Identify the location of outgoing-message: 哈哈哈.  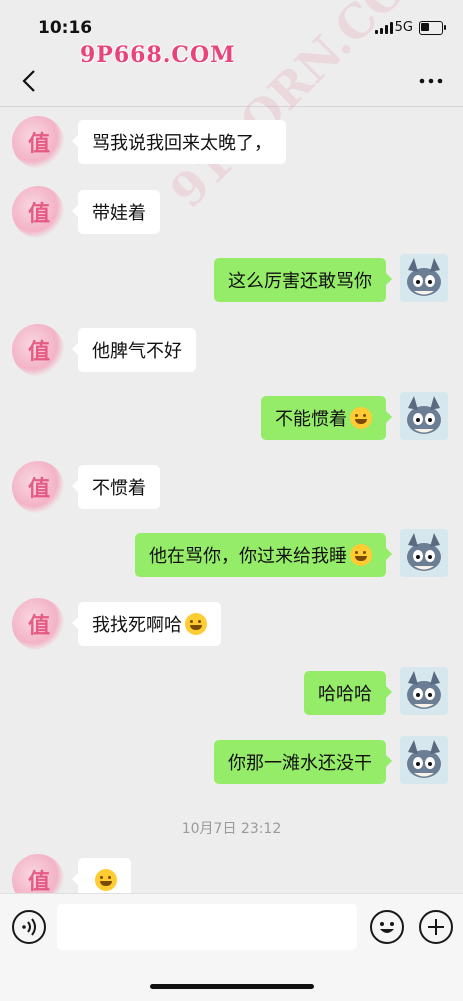
(348, 693).